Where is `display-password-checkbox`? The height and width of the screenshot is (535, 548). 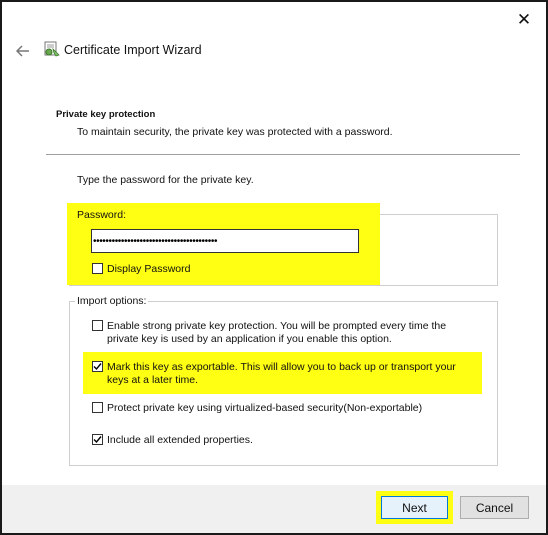
display-password-checkbox is located at coordinates (97, 268).